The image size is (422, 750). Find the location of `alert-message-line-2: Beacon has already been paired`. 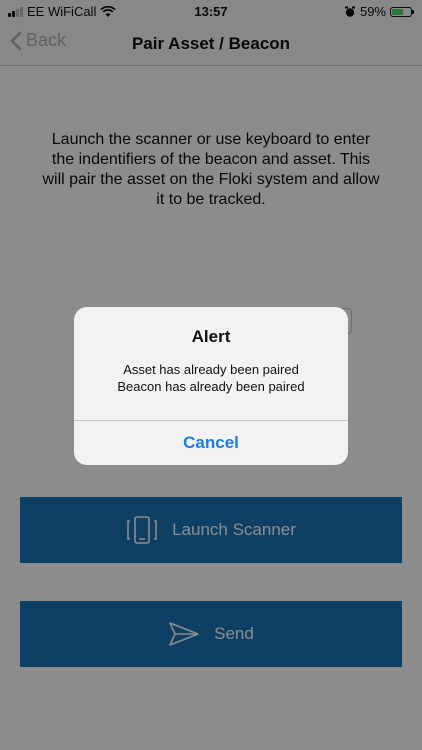

alert-message-line-2: Beacon has already been paired is located at coordinates (211, 386).